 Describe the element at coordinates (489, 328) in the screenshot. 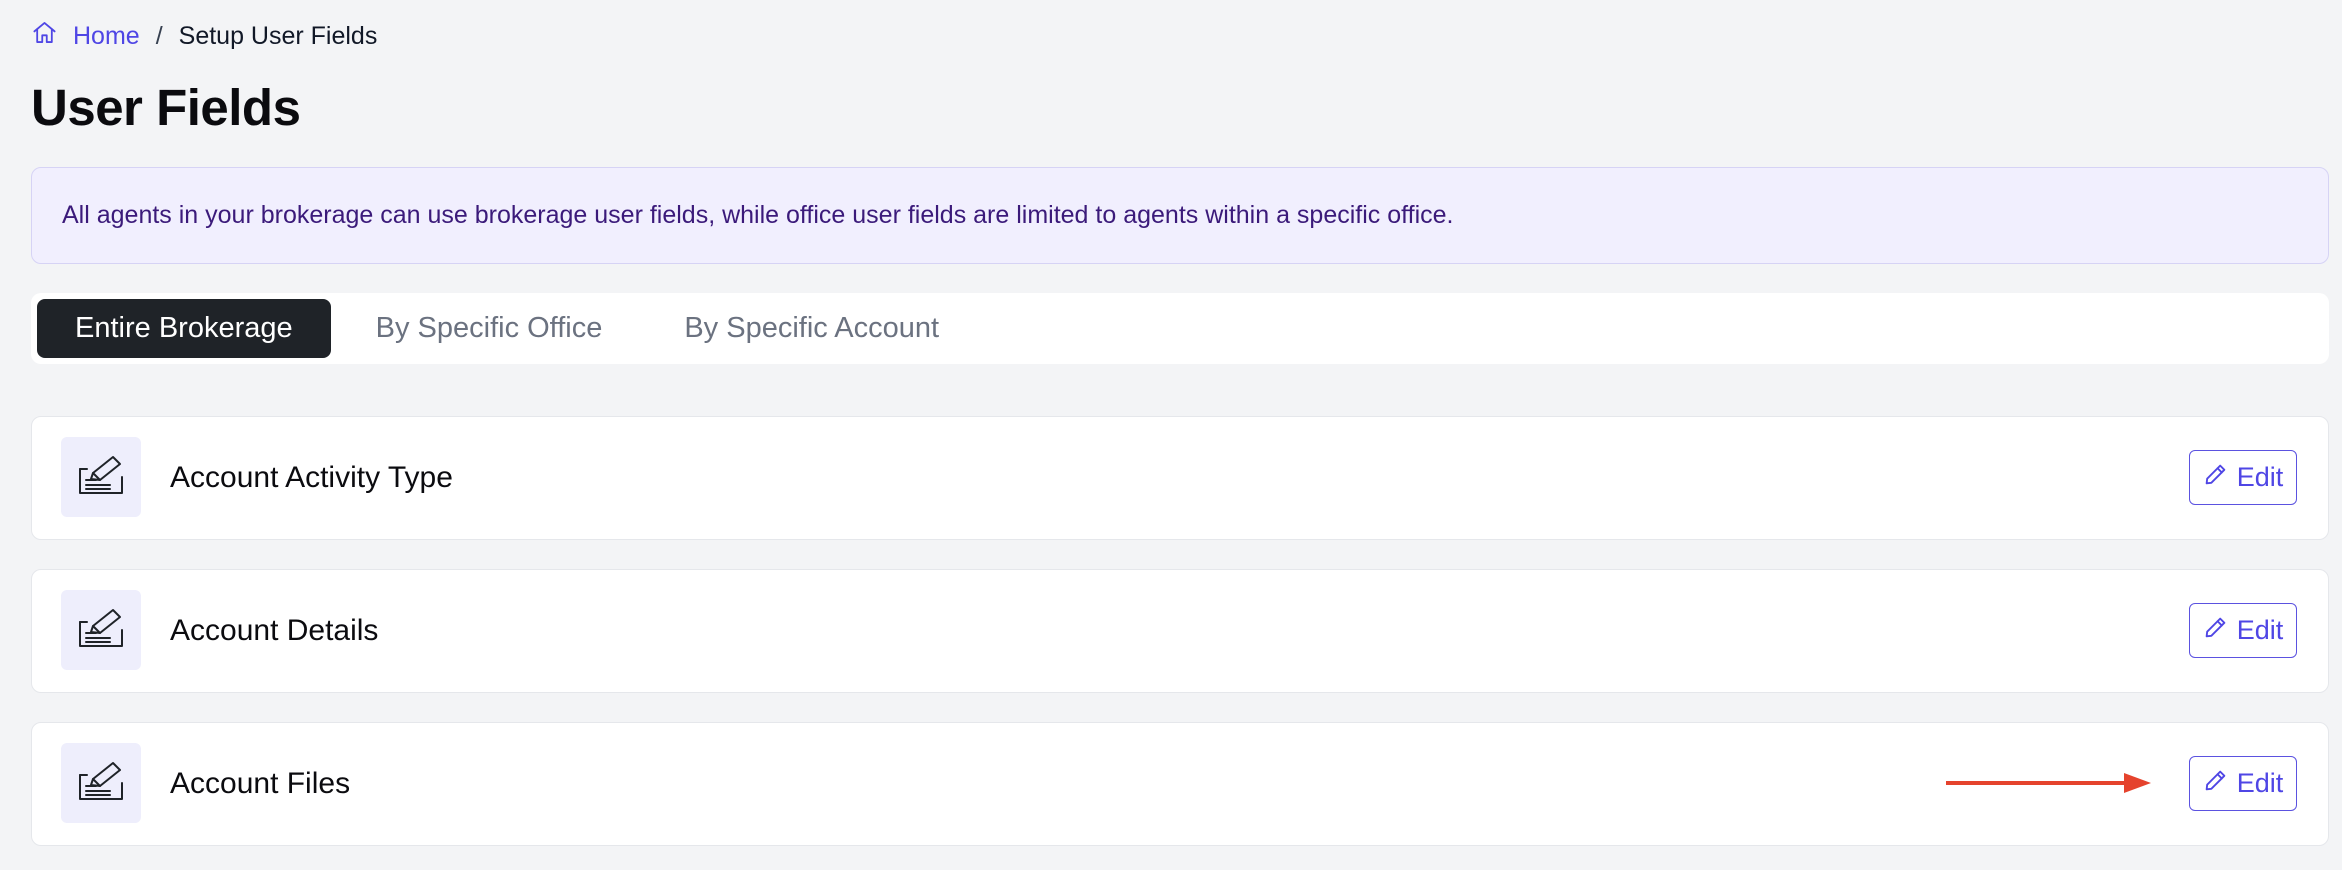

I see `tab-by-specific-office: By Specific Office` at that location.